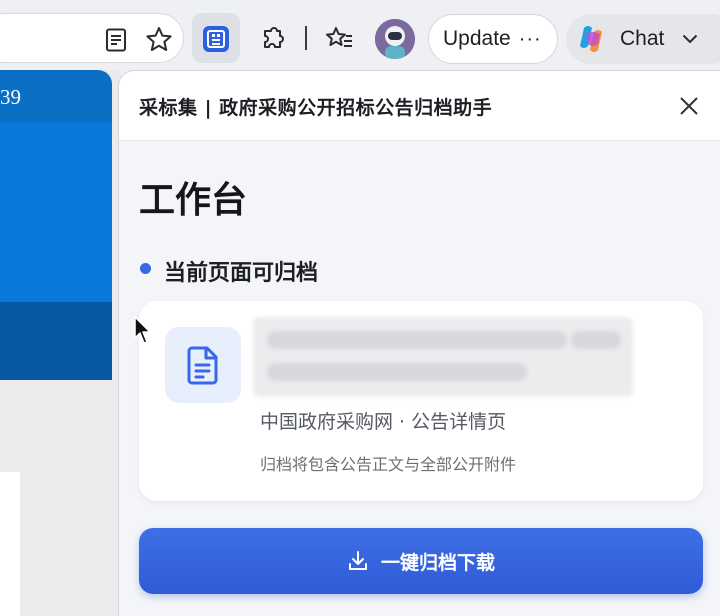  I want to click on update-button: Update ···, so click(493, 39).